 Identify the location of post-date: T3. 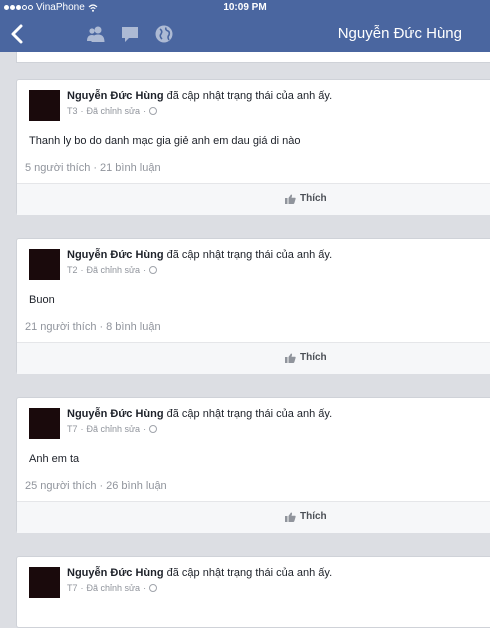
(72, 111).